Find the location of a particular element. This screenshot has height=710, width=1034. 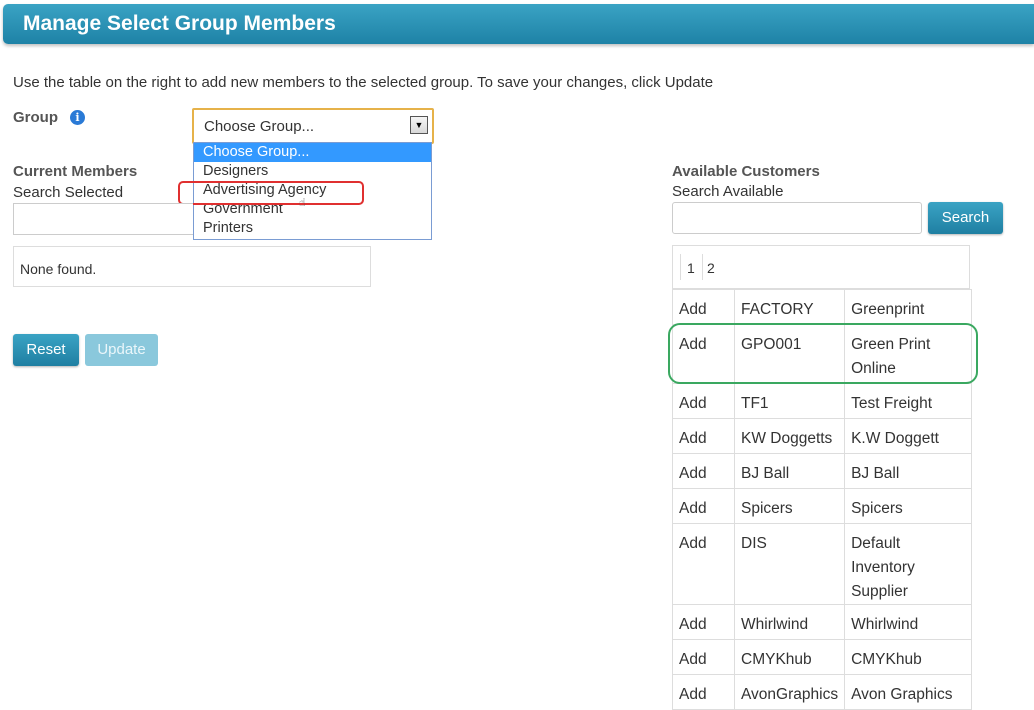

empty-state-text: None found. is located at coordinates (58, 269).